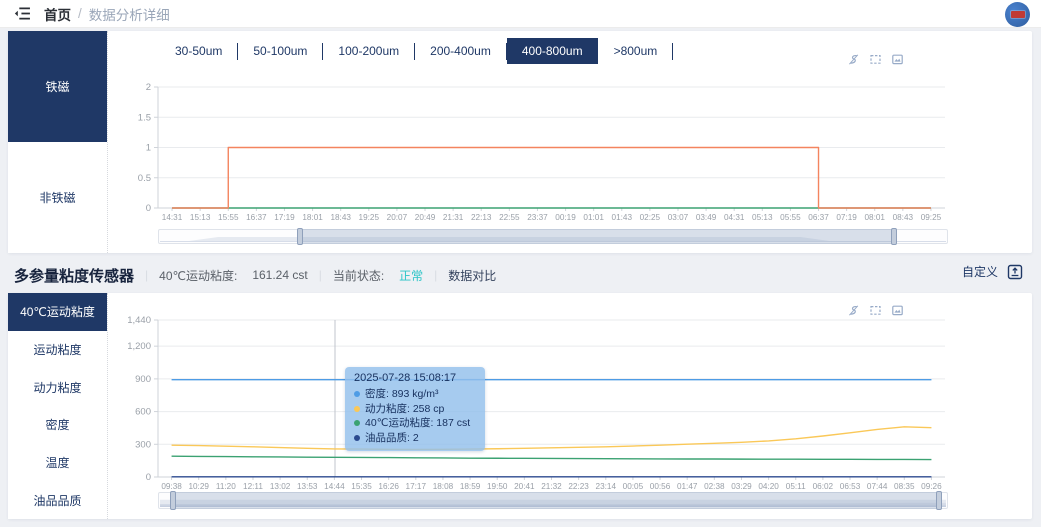  I want to click on svg-text: 01:43, so click(622, 217).